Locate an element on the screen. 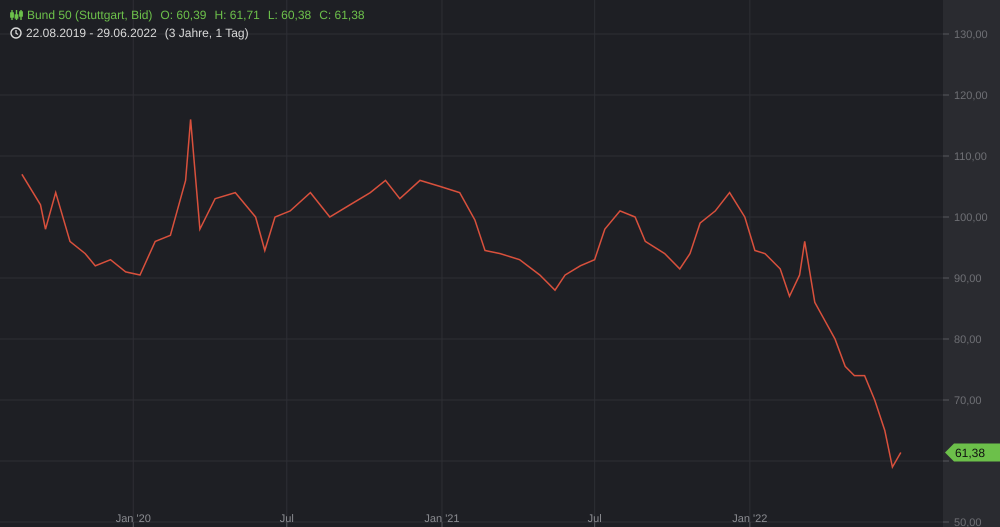 This screenshot has width=1000, height=527. axis-label: 70,00 is located at coordinates (968, 401).